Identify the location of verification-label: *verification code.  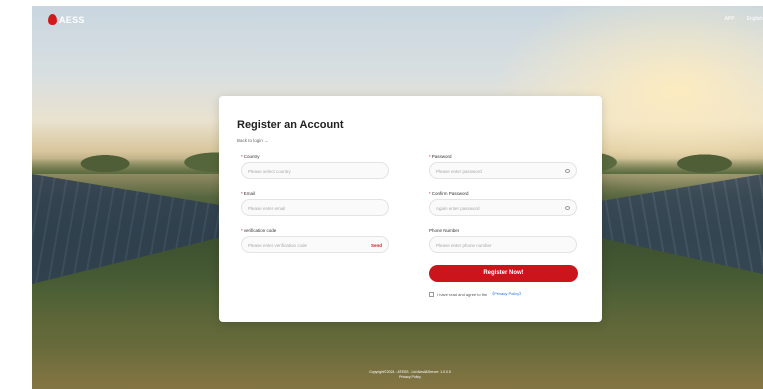
(259, 230).